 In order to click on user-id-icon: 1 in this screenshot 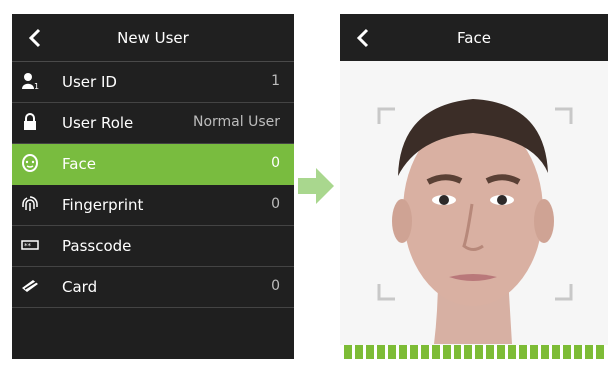, I will do `click(30, 81)`.